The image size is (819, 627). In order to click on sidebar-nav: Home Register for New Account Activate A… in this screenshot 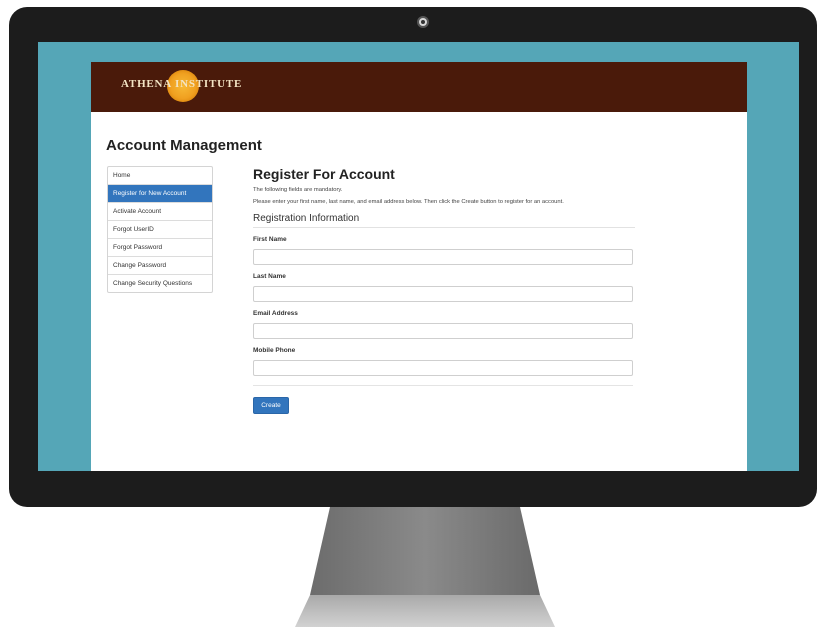, I will do `click(160, 229)`.